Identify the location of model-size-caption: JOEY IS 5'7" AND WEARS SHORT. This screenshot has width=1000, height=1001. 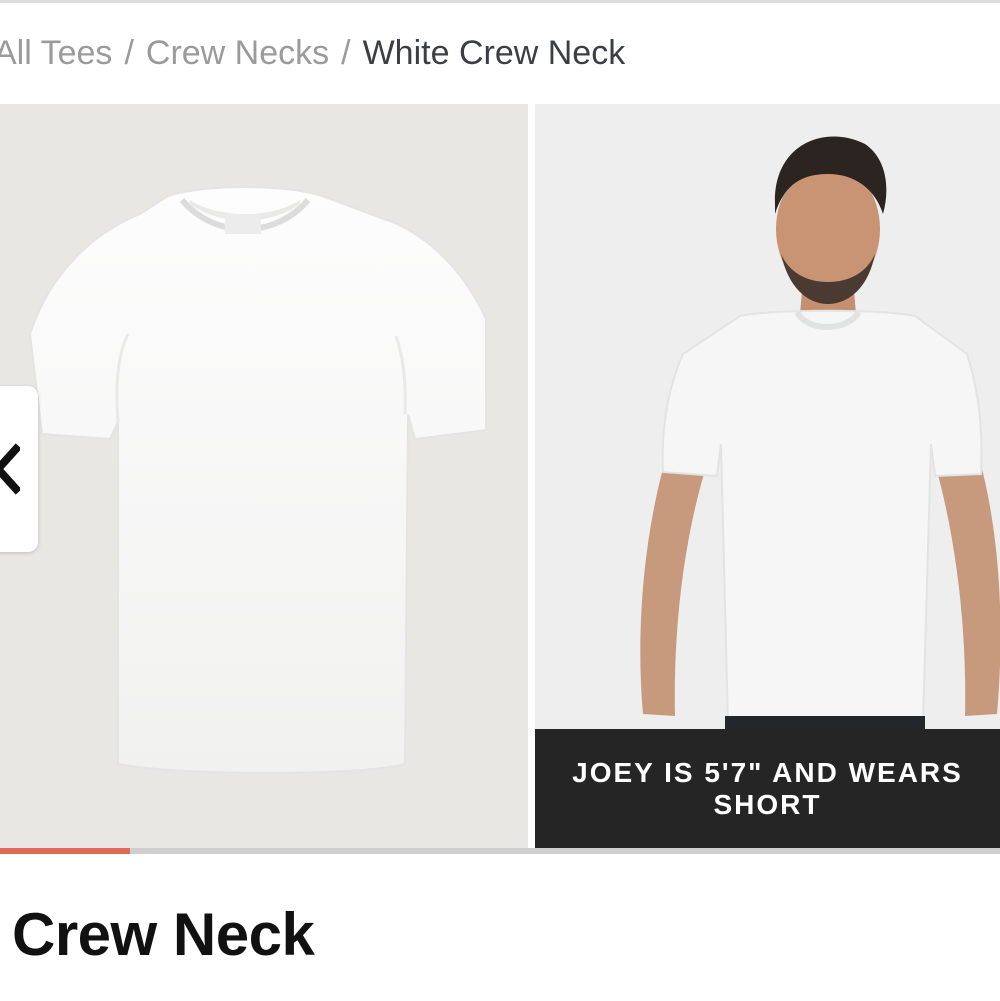
(767, 789).